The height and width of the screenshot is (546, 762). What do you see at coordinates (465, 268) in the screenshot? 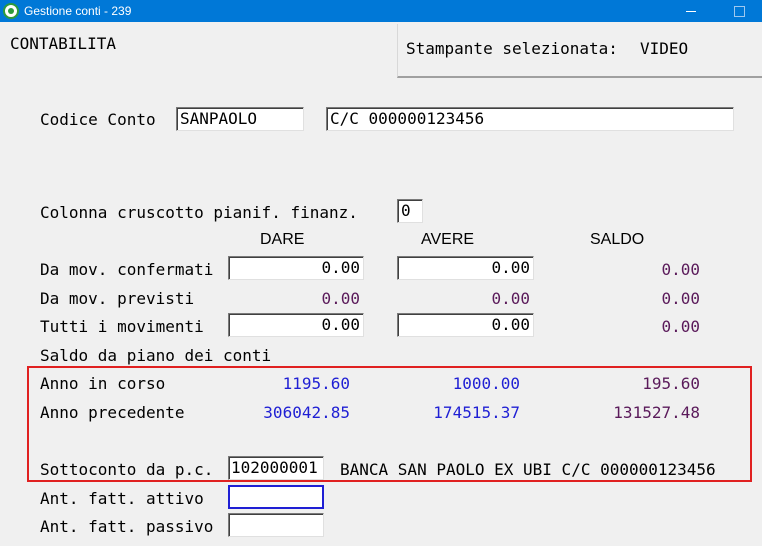
I see `confirmed-avere-field: 0.00` at bounding box center [465, 268].